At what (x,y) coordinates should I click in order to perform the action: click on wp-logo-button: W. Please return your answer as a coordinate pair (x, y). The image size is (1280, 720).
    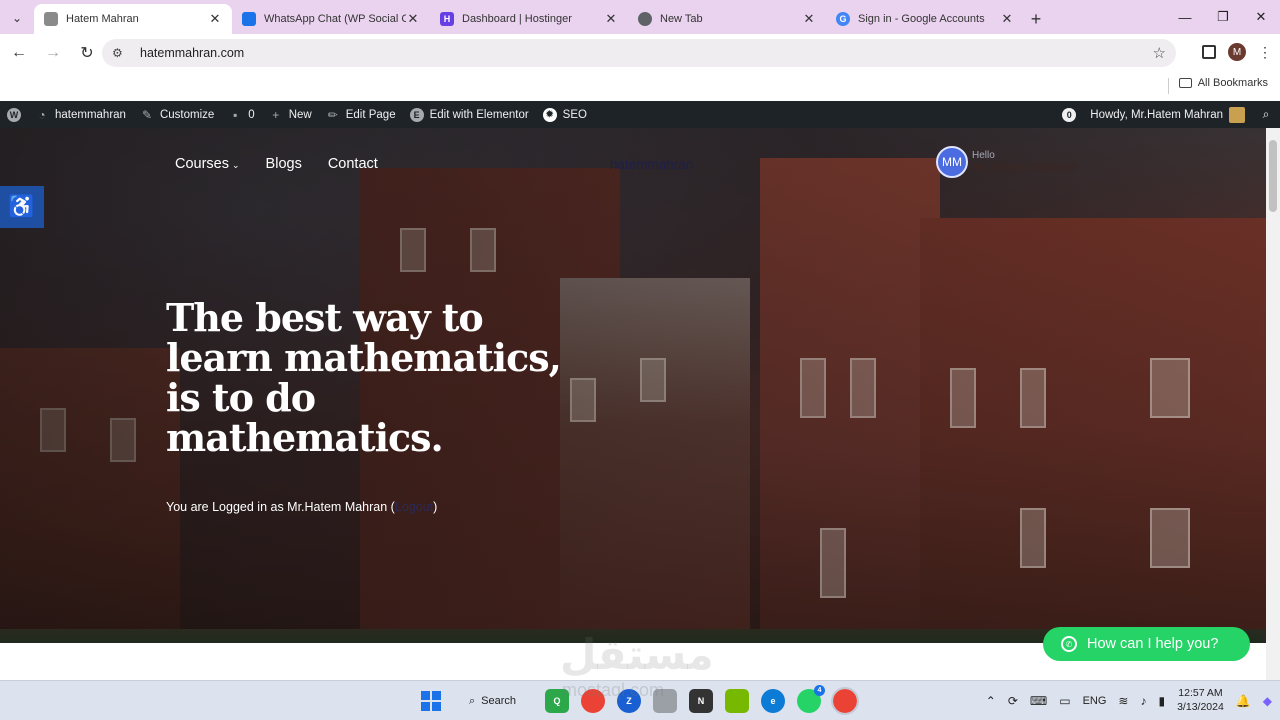
    Looking at the image, I should click on (14, 114).